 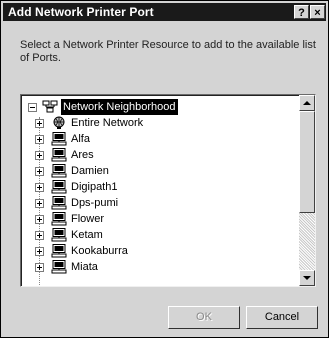 I want to click on tree-item-alfa: Alfa, so click(x=160, y=139).